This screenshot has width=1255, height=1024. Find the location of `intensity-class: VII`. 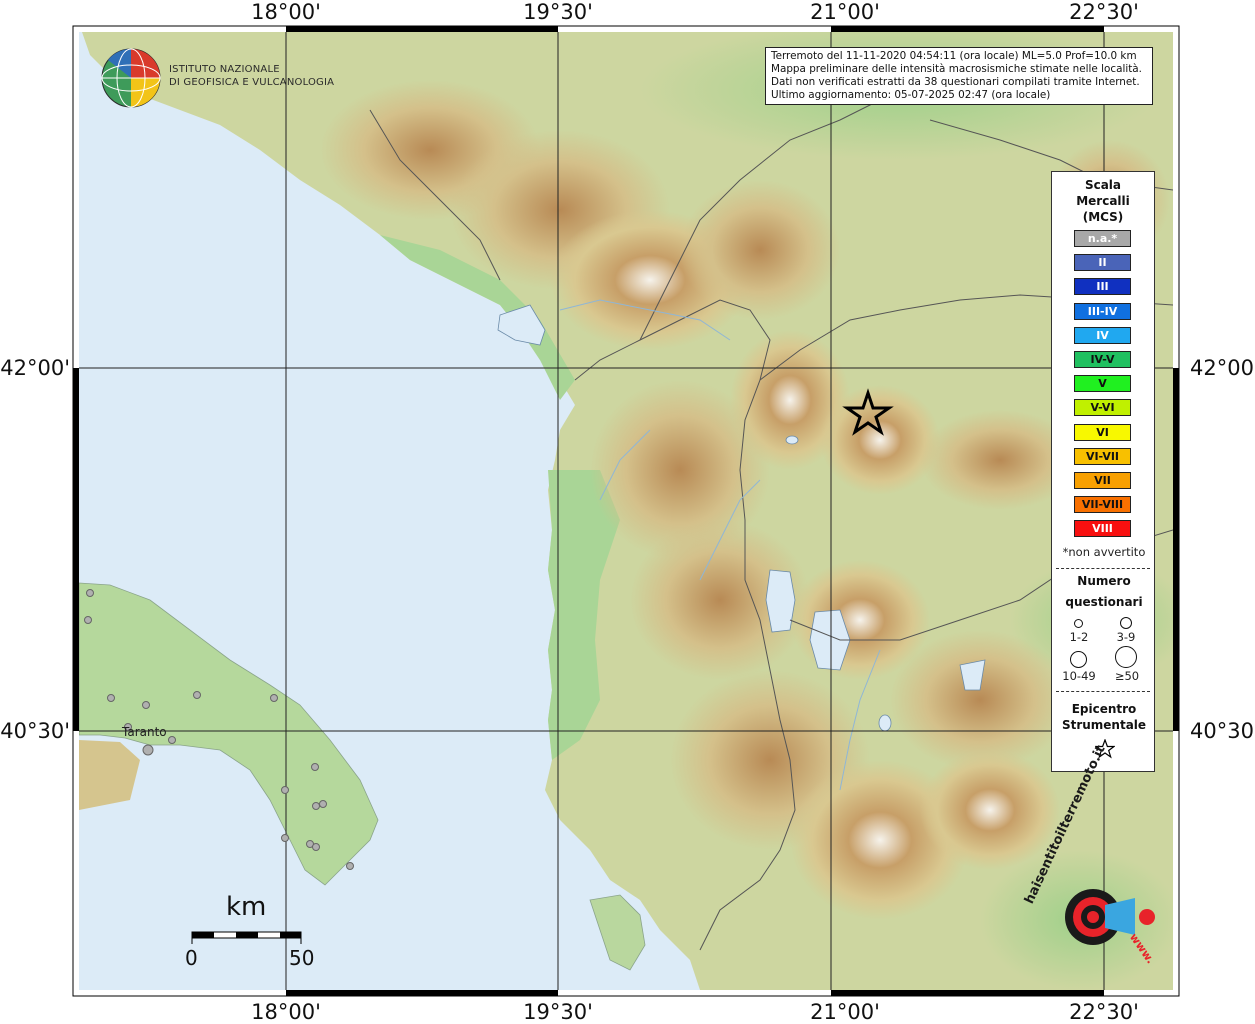

intensity-class: VII is located at coordinates (1102, 480).